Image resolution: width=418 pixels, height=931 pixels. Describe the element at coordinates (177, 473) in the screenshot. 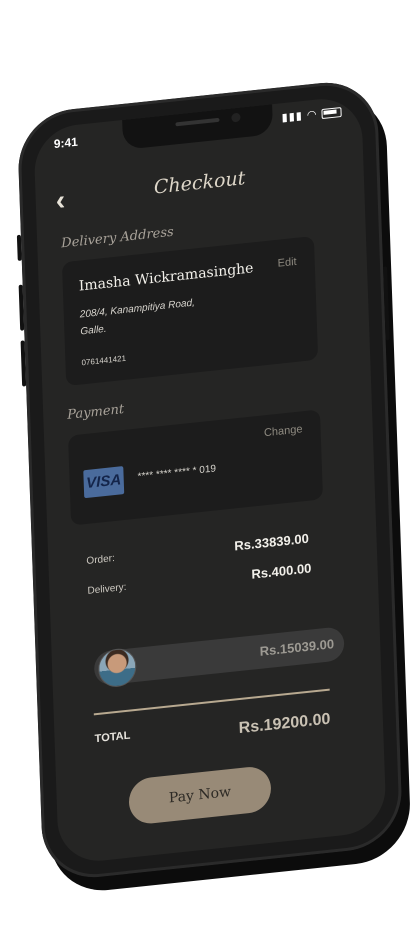

I see `card-number: **** **** **** * 019` at that location.